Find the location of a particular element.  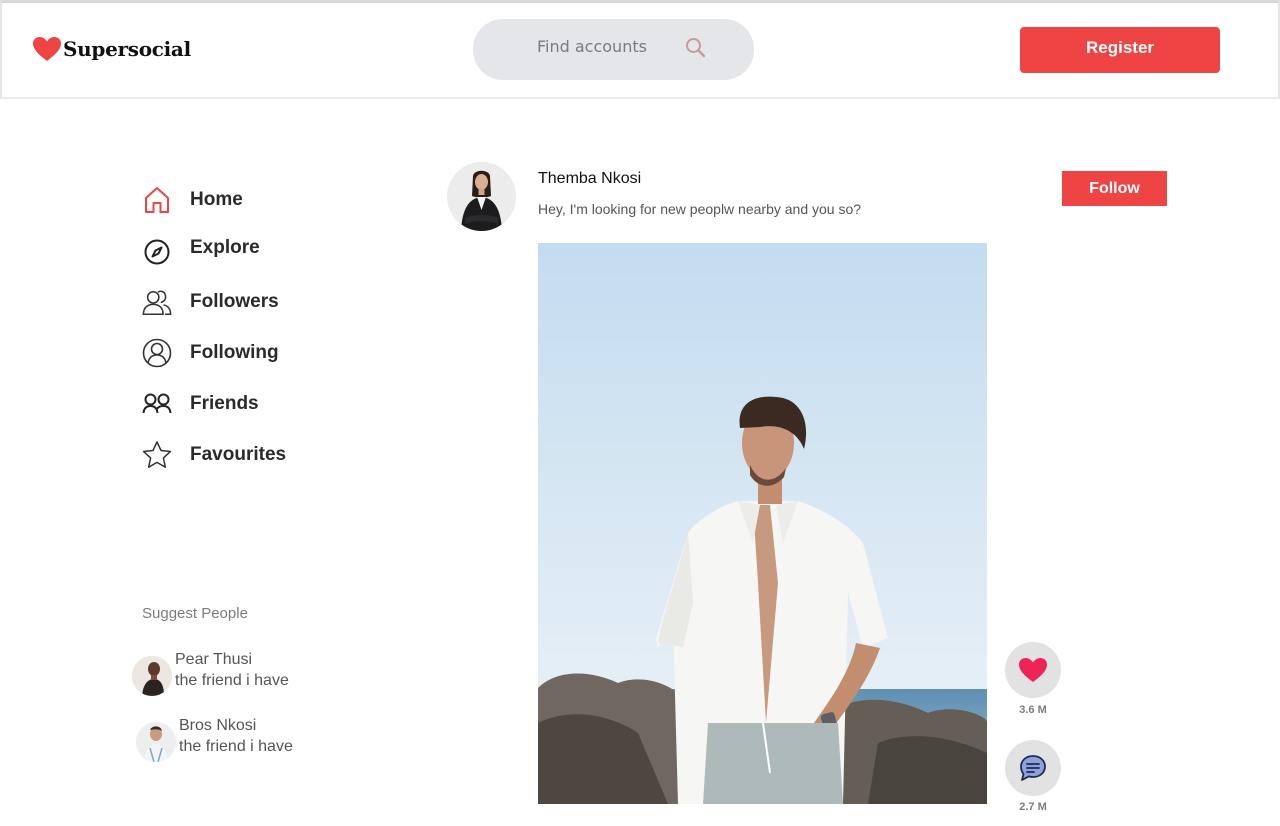

friends-icon is located at coordinates (157, 404).